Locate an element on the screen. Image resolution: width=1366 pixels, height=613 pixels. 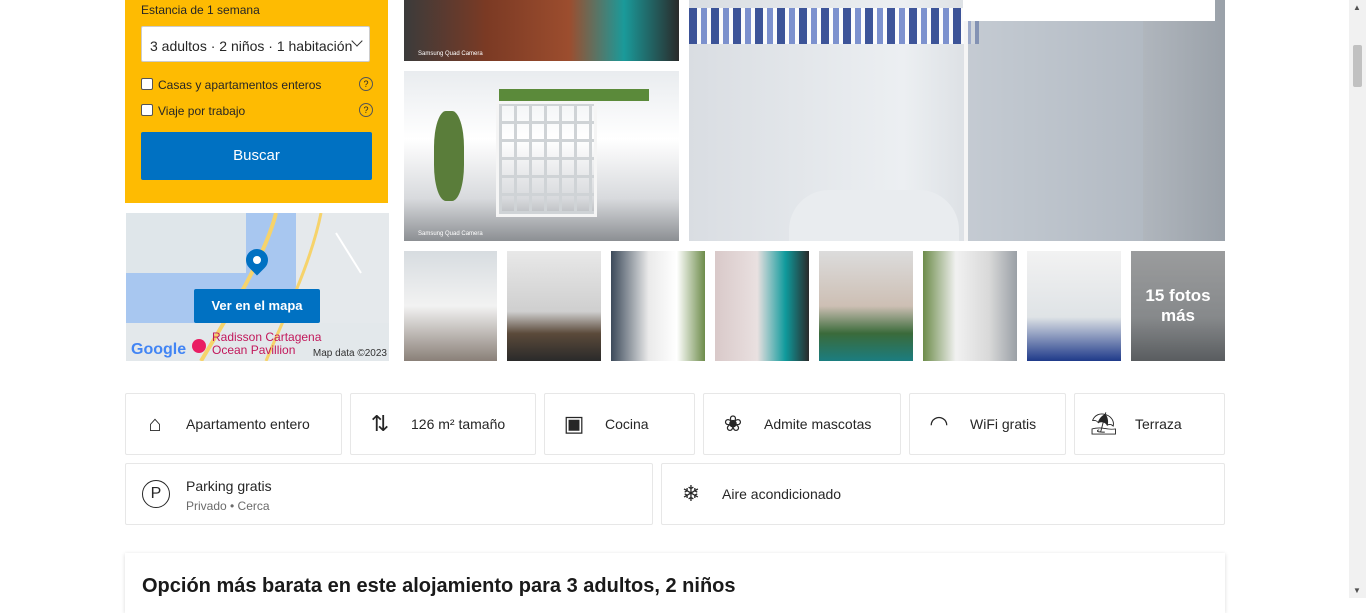
stay-label: Estancia de 1 semana is located at coordinates (200, 10).